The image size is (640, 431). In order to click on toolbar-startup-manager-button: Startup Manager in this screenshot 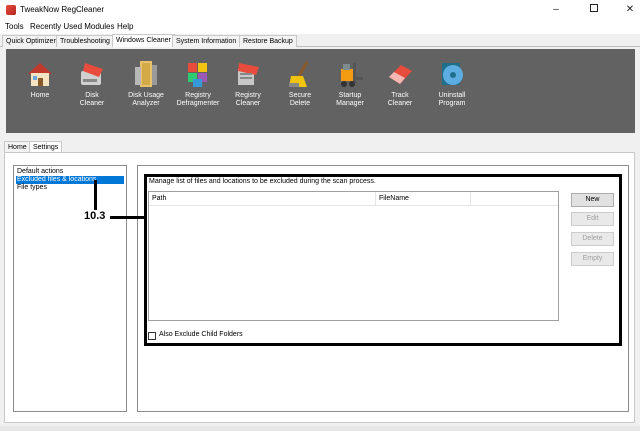, I will do `click(350, 83)`.